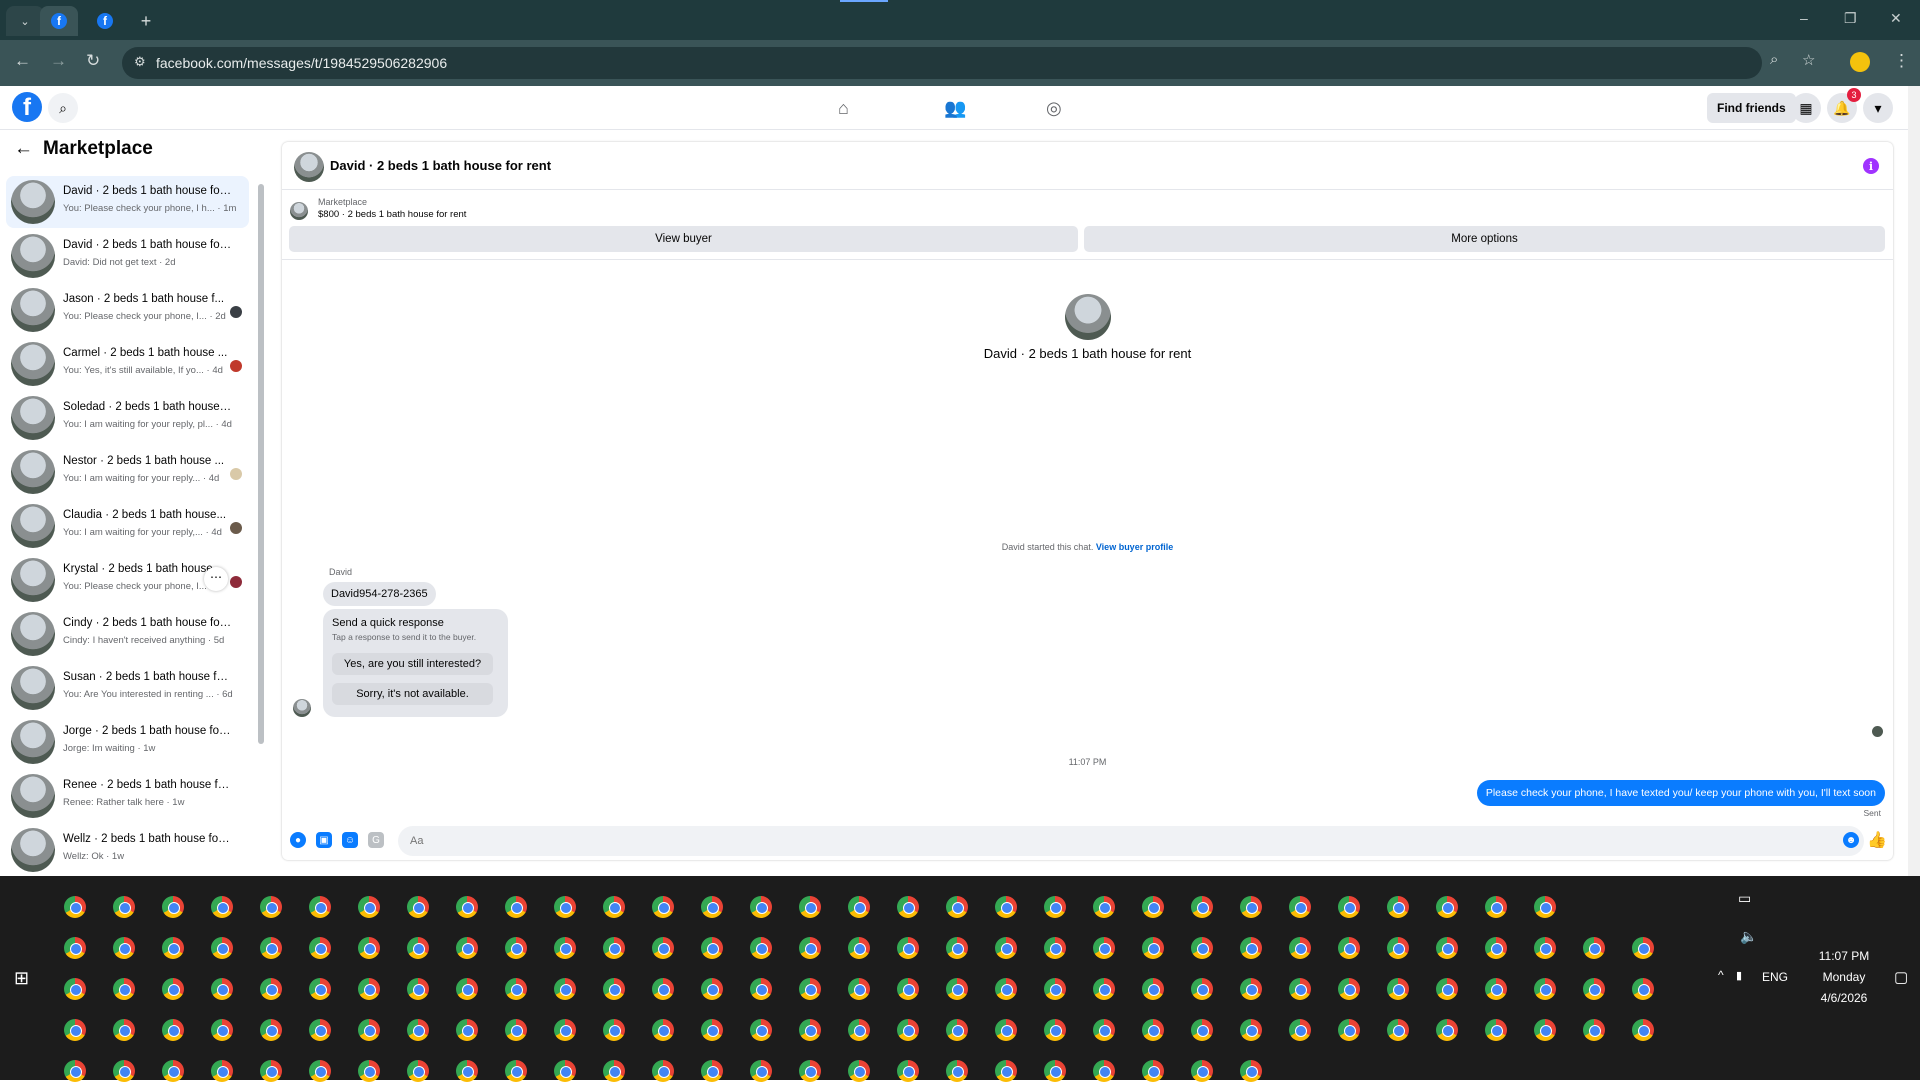 The height and width of the screenshot is (1082, 1920). I want to click on microphone-icon: ●, so click(298, 840).